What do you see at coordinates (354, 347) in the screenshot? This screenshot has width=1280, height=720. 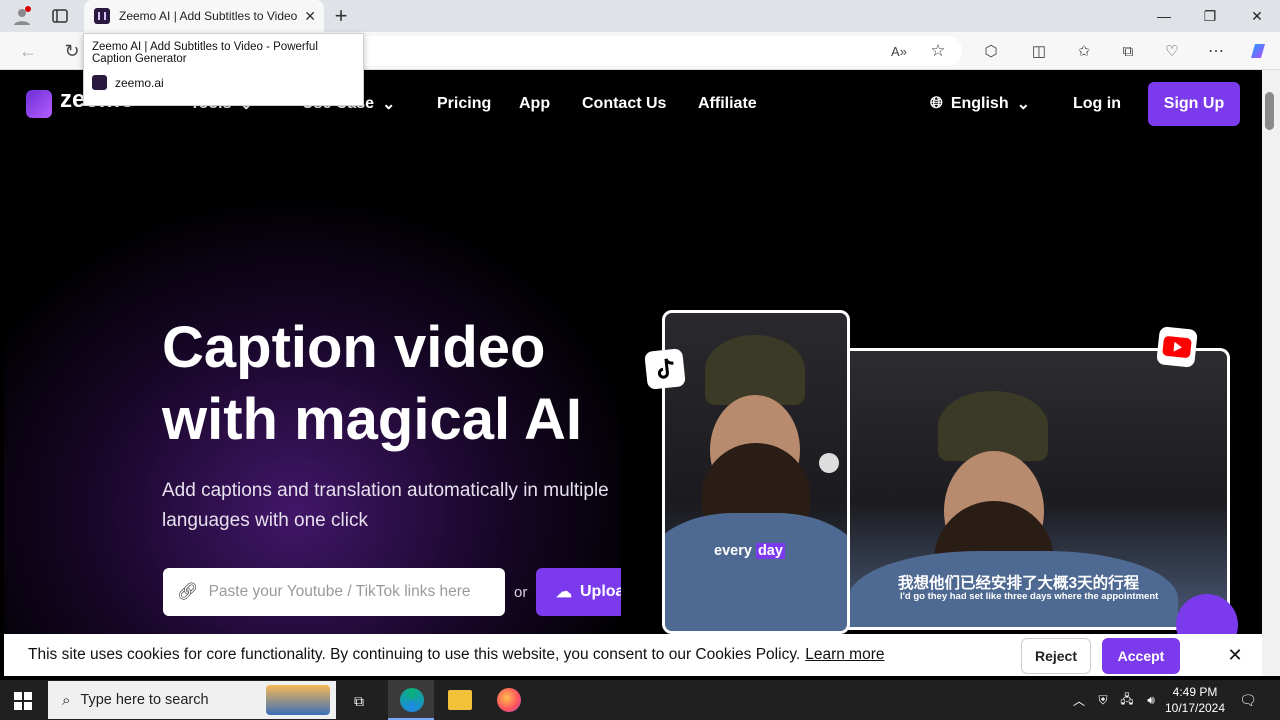 I see `hero-title-line1: Caption video` at bounding box center [354, 347].